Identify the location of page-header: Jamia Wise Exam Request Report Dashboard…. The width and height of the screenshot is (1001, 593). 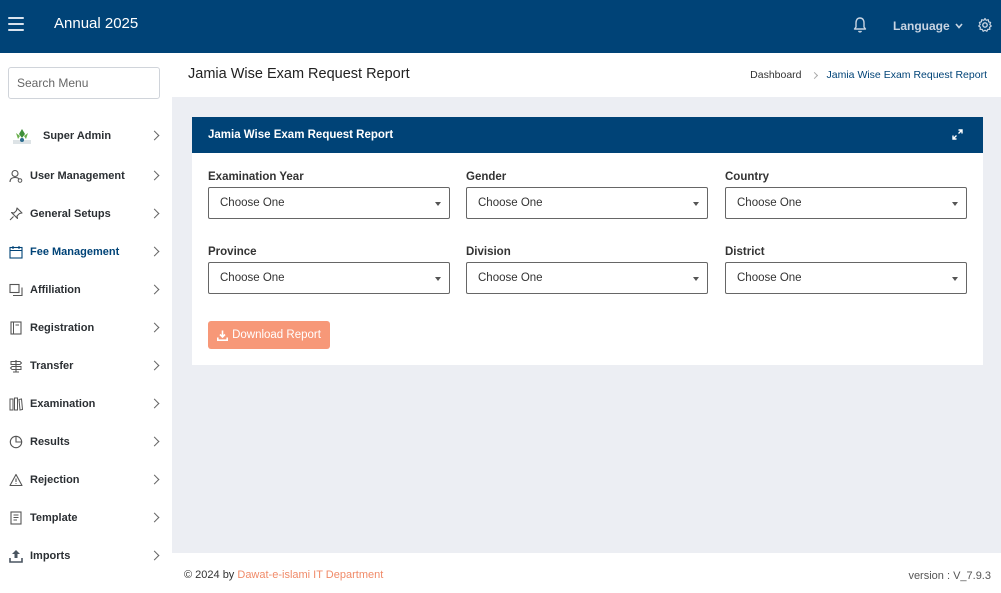
(586, 75).